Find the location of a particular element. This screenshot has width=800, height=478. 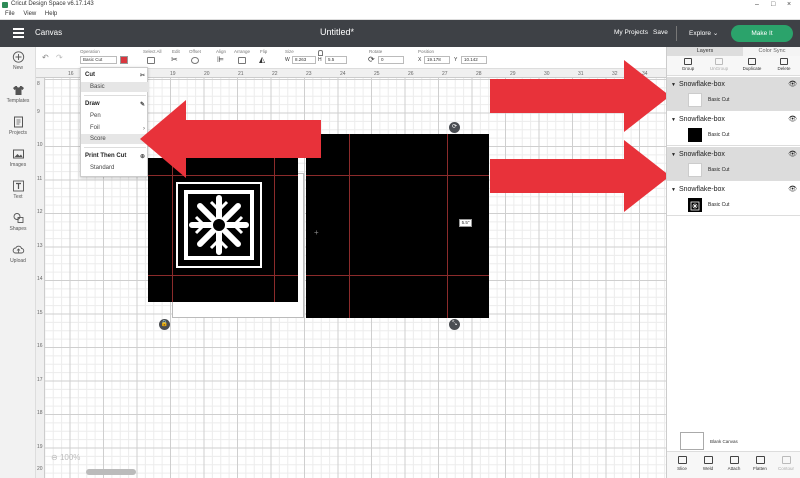

dropdown-item-foil: Foil › is located at coordinates (115, 128).